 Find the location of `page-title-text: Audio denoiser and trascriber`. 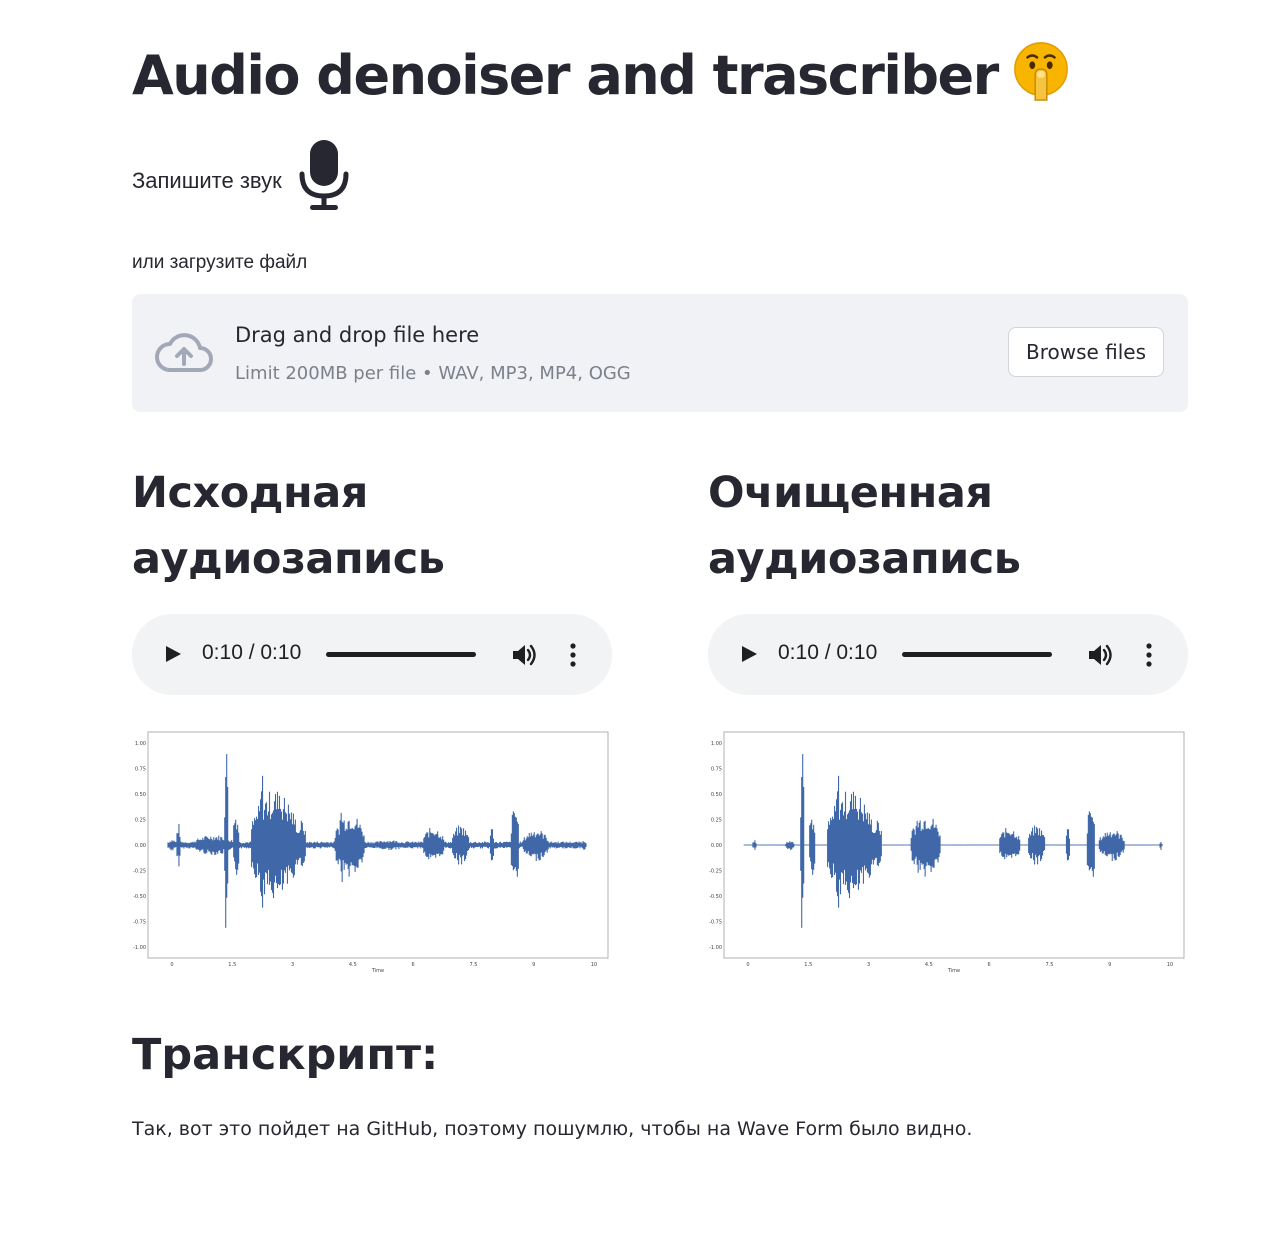

page-title-text: Audio denoiser and trascriber is located at coordinates (565, 75).